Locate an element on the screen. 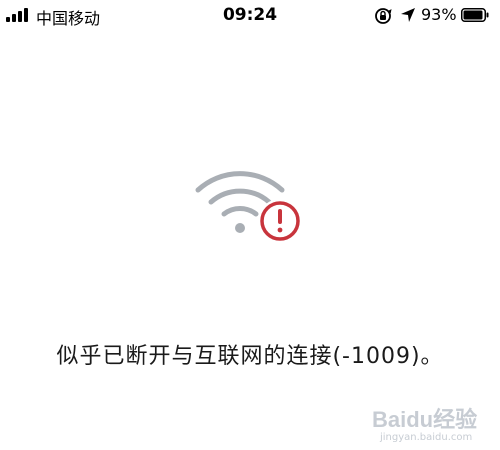  location-arrow-icon is located at coordinates (408, 15).